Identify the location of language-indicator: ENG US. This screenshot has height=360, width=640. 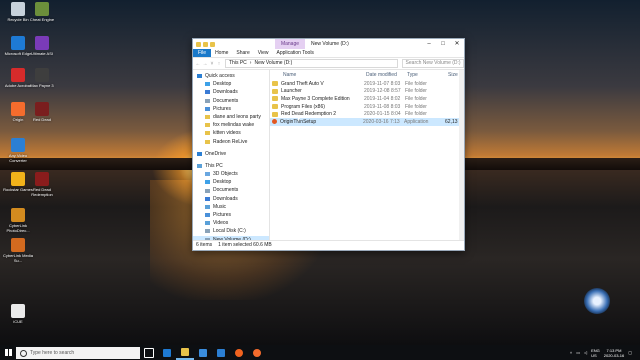
(595, 353).